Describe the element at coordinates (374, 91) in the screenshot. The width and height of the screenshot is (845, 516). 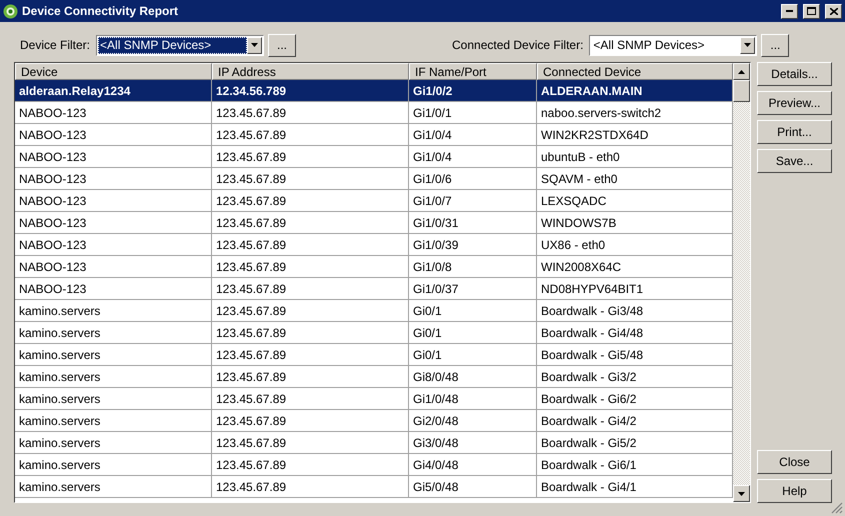
I see `table-row: alderaan.Relay1234 12.34.56.789 Gi1/0/2 ALDERAAN.MAIN` at that location.